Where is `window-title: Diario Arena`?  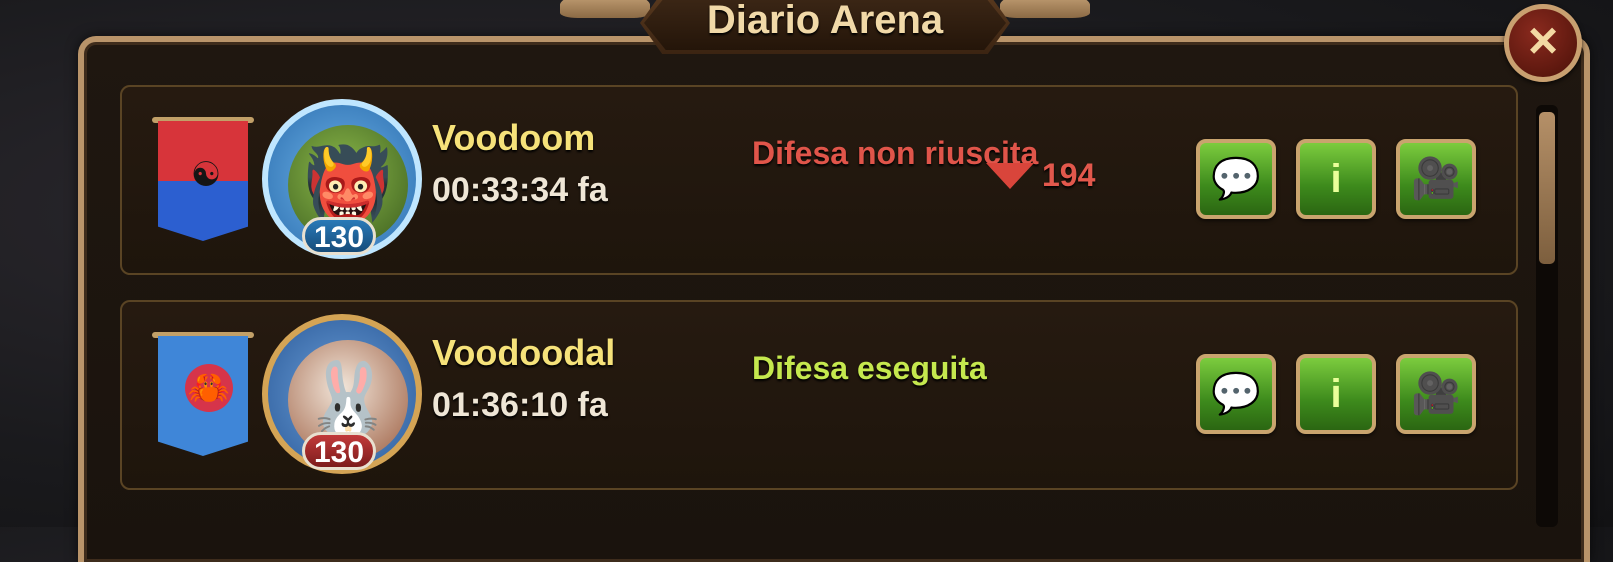 window-title: Diario Arena is located at coordinates (825, 21).